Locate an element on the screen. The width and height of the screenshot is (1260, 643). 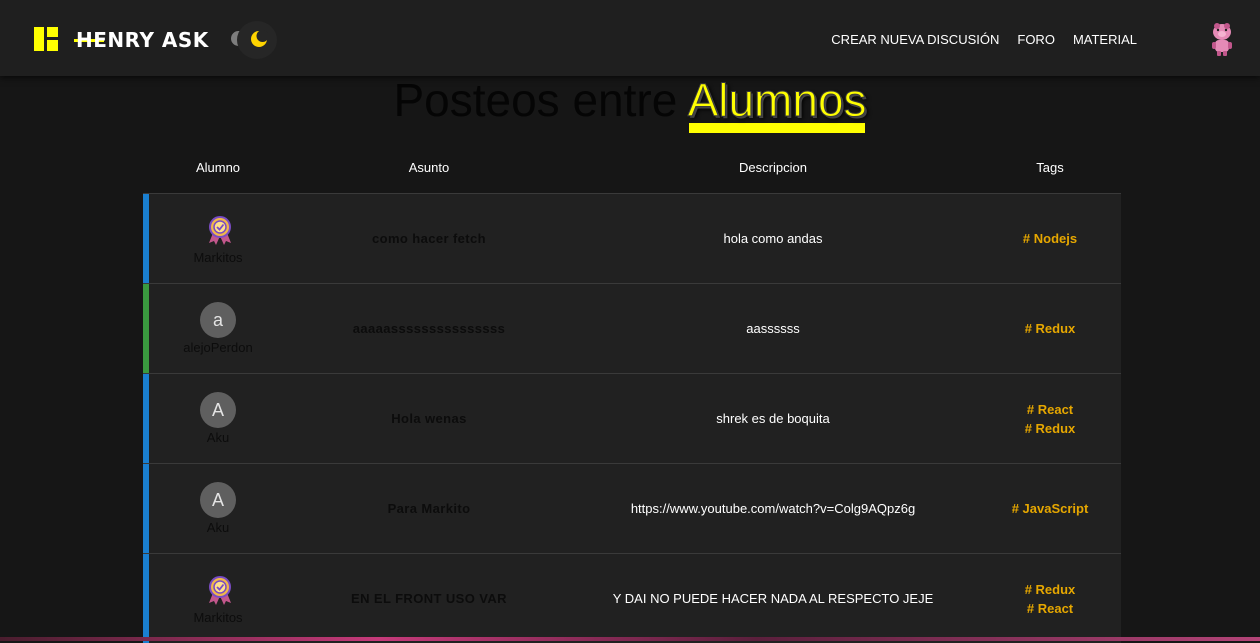
brand-name: HENRY ASK is located at coordinates (142, 40).